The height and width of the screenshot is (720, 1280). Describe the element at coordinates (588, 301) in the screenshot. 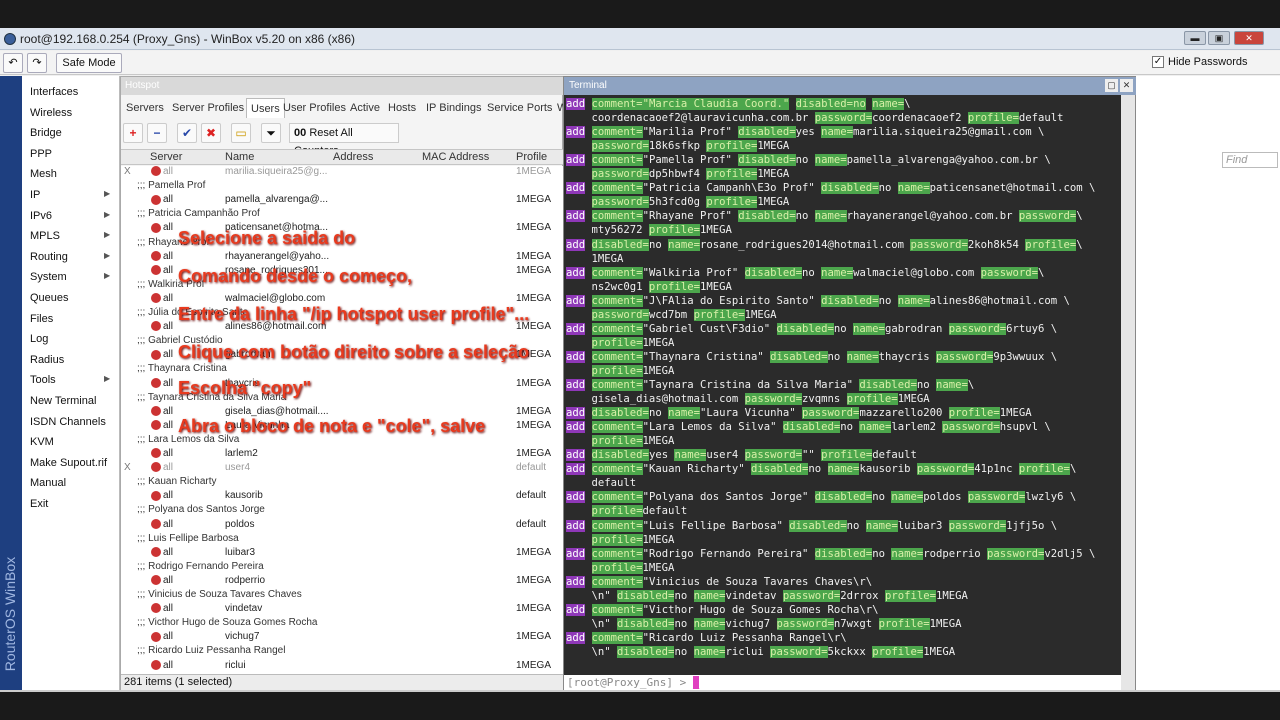

I see `cmd-text` at that location.